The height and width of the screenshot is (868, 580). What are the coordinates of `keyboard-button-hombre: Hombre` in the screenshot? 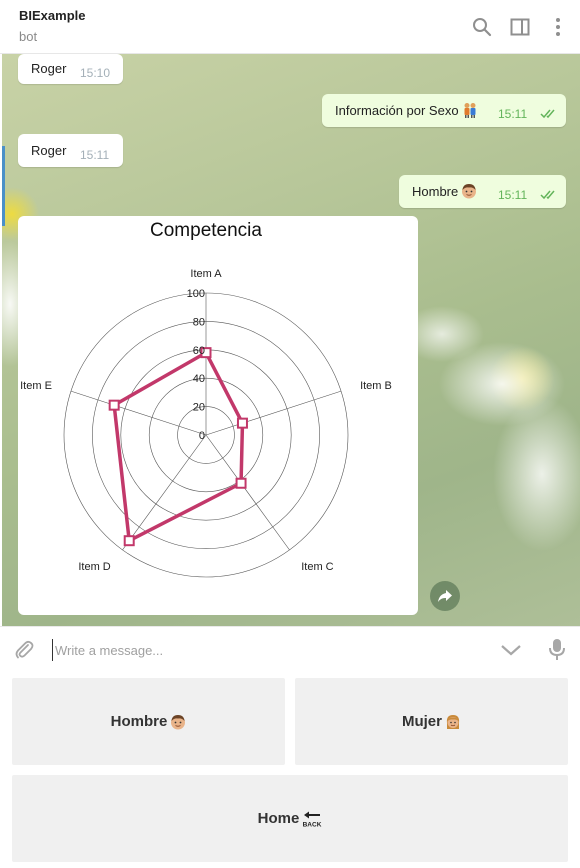 It's located at (148, 721).